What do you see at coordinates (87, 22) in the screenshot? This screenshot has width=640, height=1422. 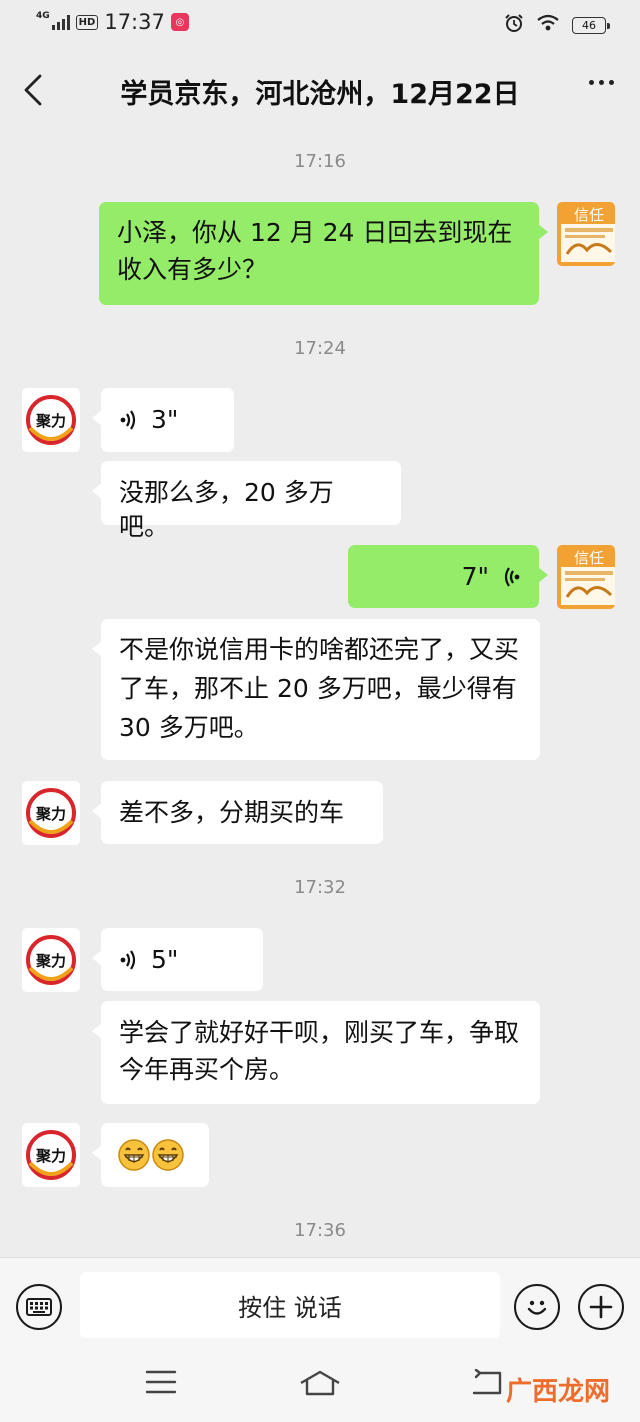 I see `hd-badge: HD` at bounding box center [87, 22].